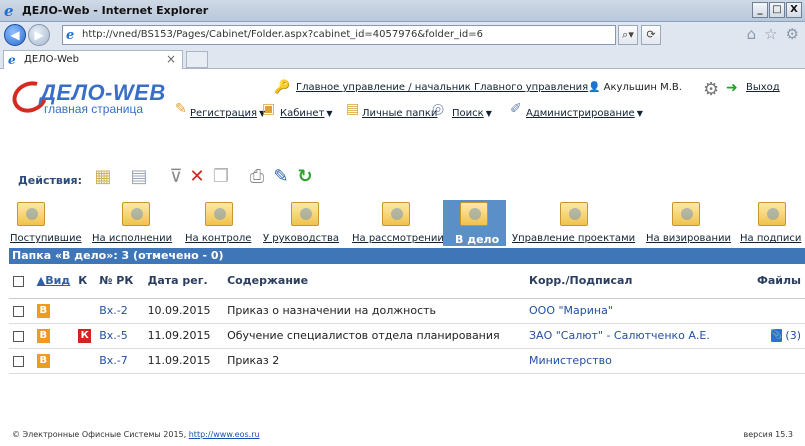  I want to click on folder-label: В дело, so click(477, 239).